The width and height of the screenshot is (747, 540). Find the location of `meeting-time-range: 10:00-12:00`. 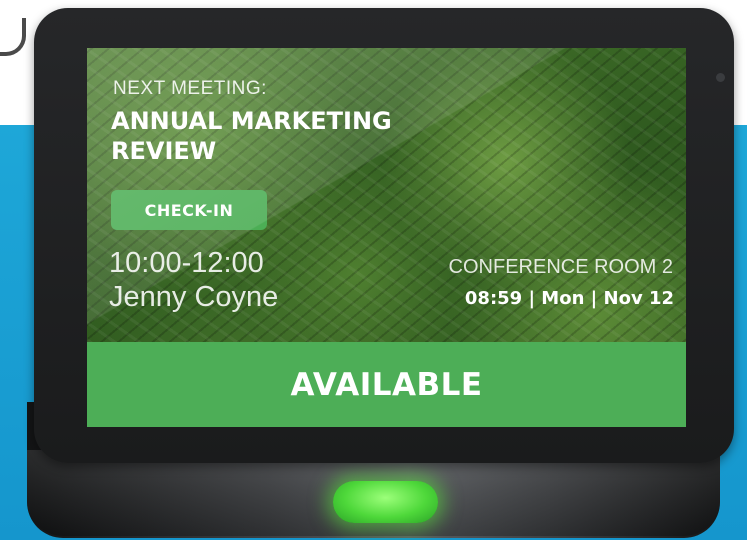

meeting-time-range: 10:00-12:00 is located at coordinates (186, 263).